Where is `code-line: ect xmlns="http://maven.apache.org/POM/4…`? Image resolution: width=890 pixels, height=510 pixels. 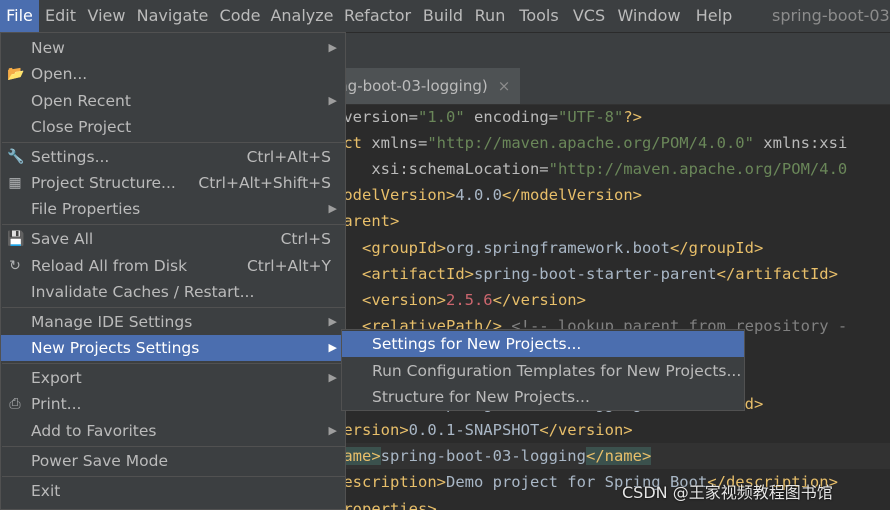 code-line: ect xmlns="http://maven.apache.org/POM/4… is located at coordinates (612, 143).